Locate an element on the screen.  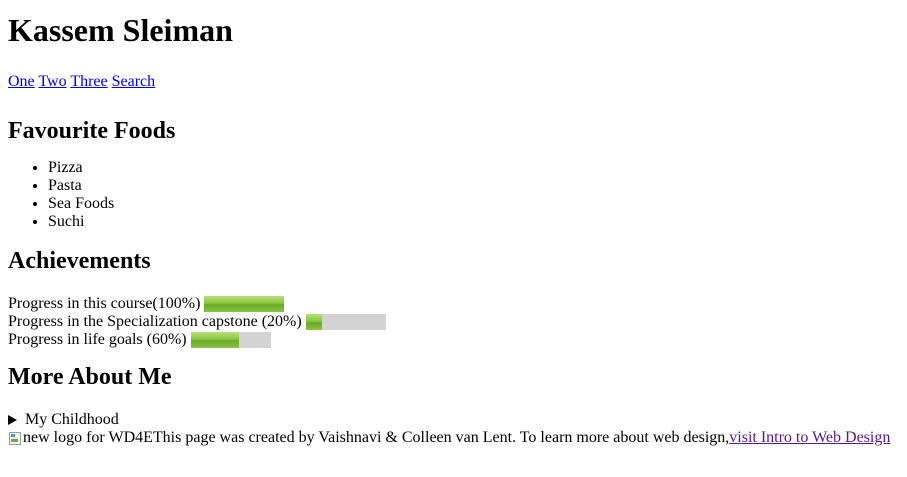
favourite-foods-list: Pizza Pasta Sea Foods Suchi is located at coordinates (453, 195).